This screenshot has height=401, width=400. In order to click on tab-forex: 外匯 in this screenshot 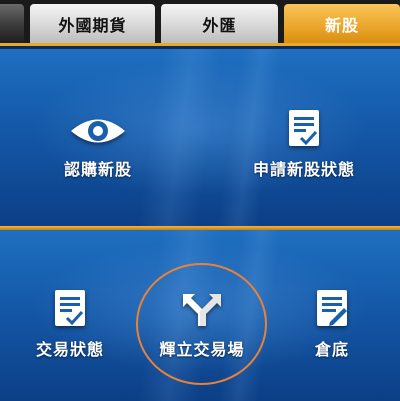, I will do `click(219, 23)`.